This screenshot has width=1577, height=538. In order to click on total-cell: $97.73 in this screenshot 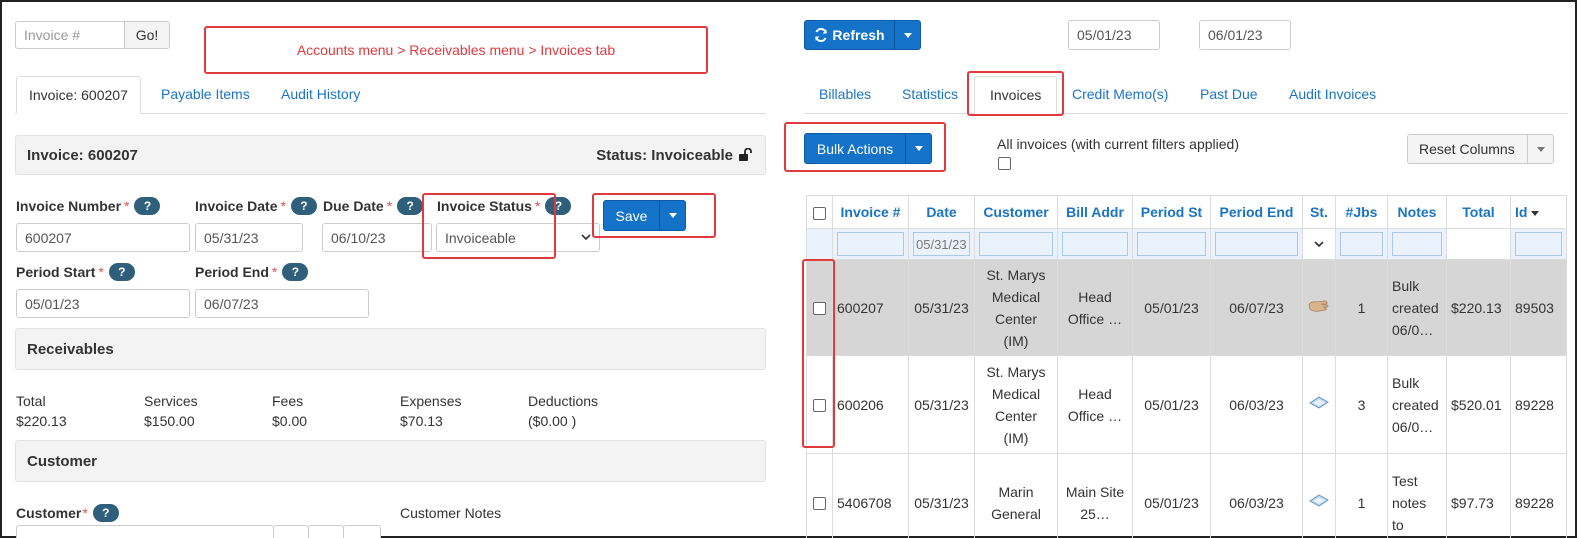, I will do `click(1478, 495)`.